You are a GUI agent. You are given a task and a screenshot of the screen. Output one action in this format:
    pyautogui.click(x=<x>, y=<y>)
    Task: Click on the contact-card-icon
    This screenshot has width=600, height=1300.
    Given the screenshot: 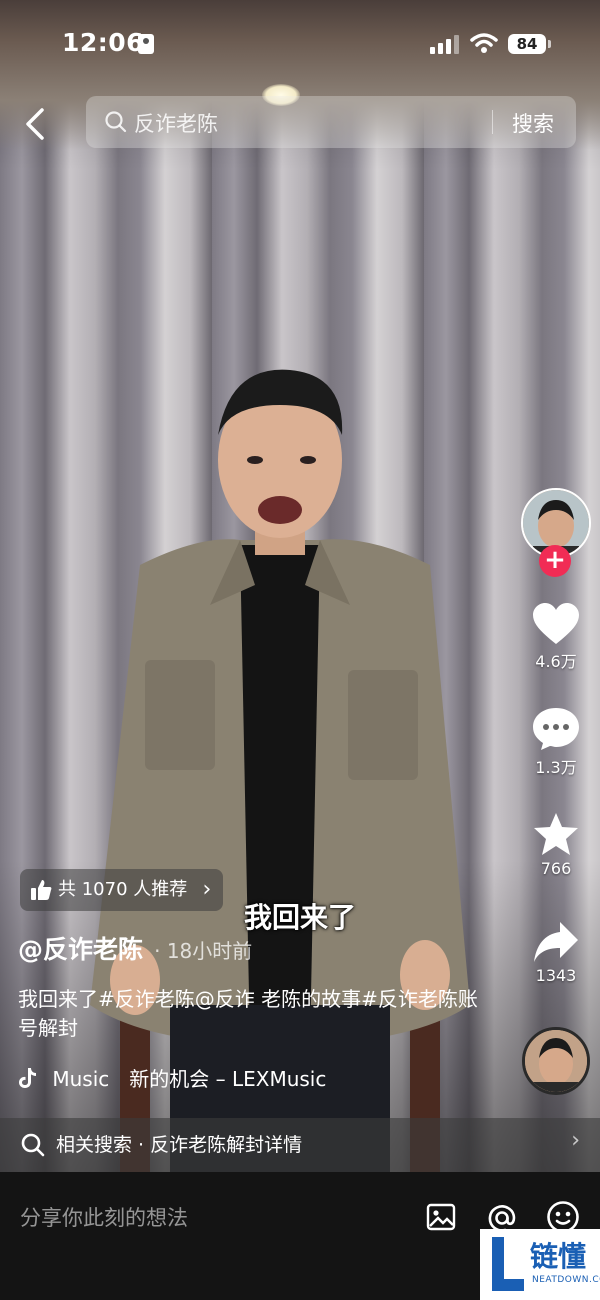 What is the action you would take?
    pyautogui.click(x=146, y=44)
    